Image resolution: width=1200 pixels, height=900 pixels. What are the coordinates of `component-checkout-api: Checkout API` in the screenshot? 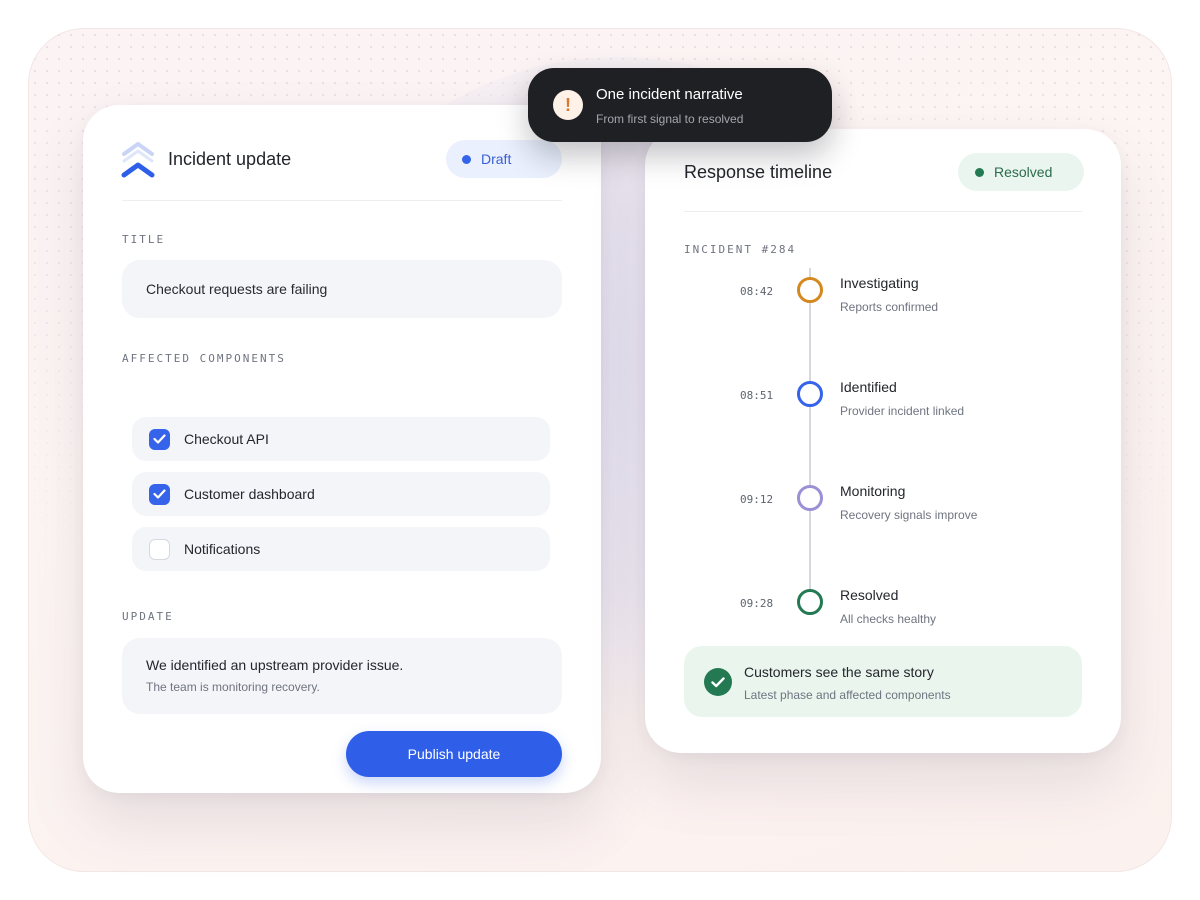 It's located at (341, 439).